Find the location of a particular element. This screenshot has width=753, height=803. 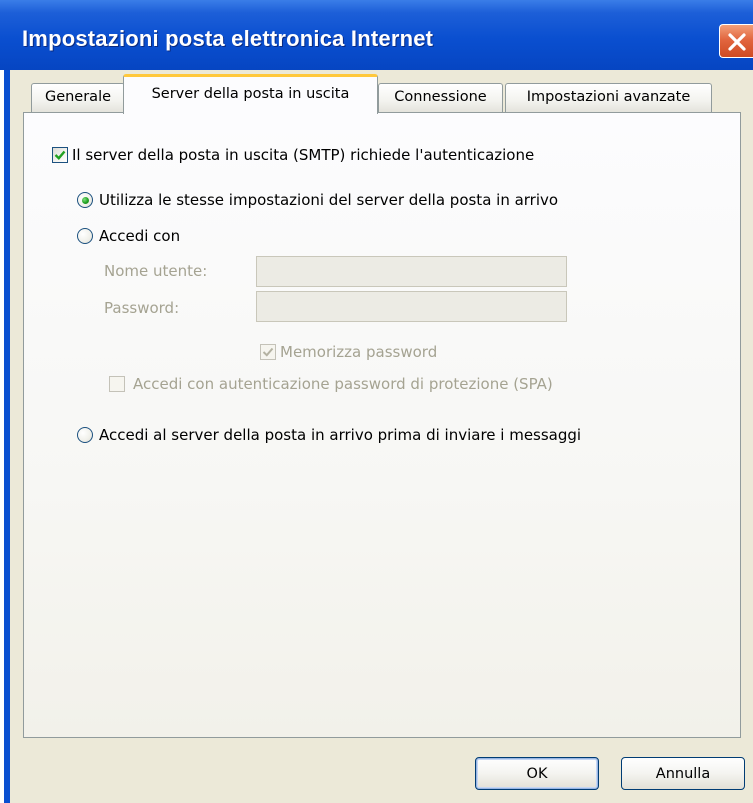

spa-checkbox is located at coordinates (117, 384).